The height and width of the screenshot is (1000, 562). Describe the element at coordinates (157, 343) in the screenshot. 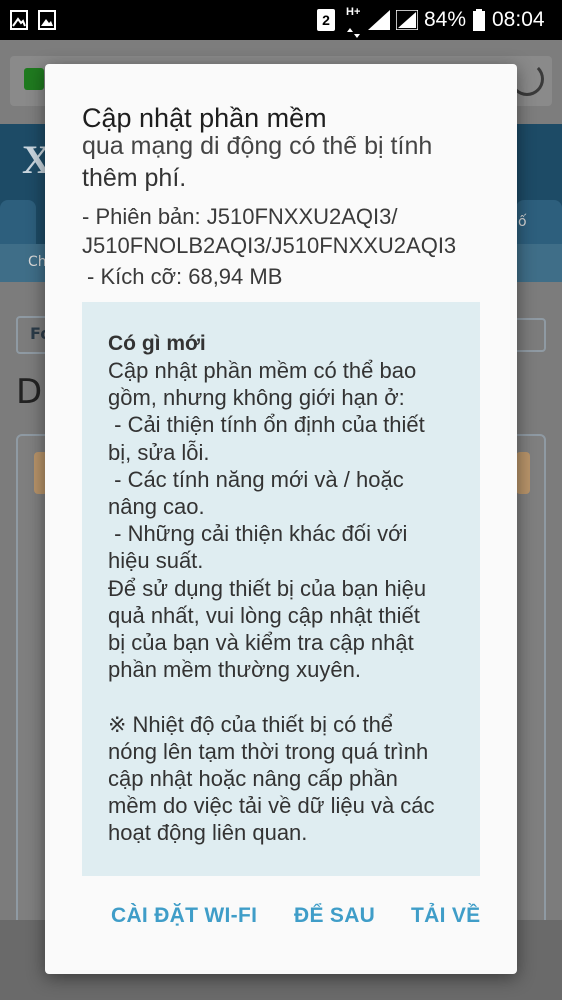

I see `whats-new-heading: Có gì mới` at that location.